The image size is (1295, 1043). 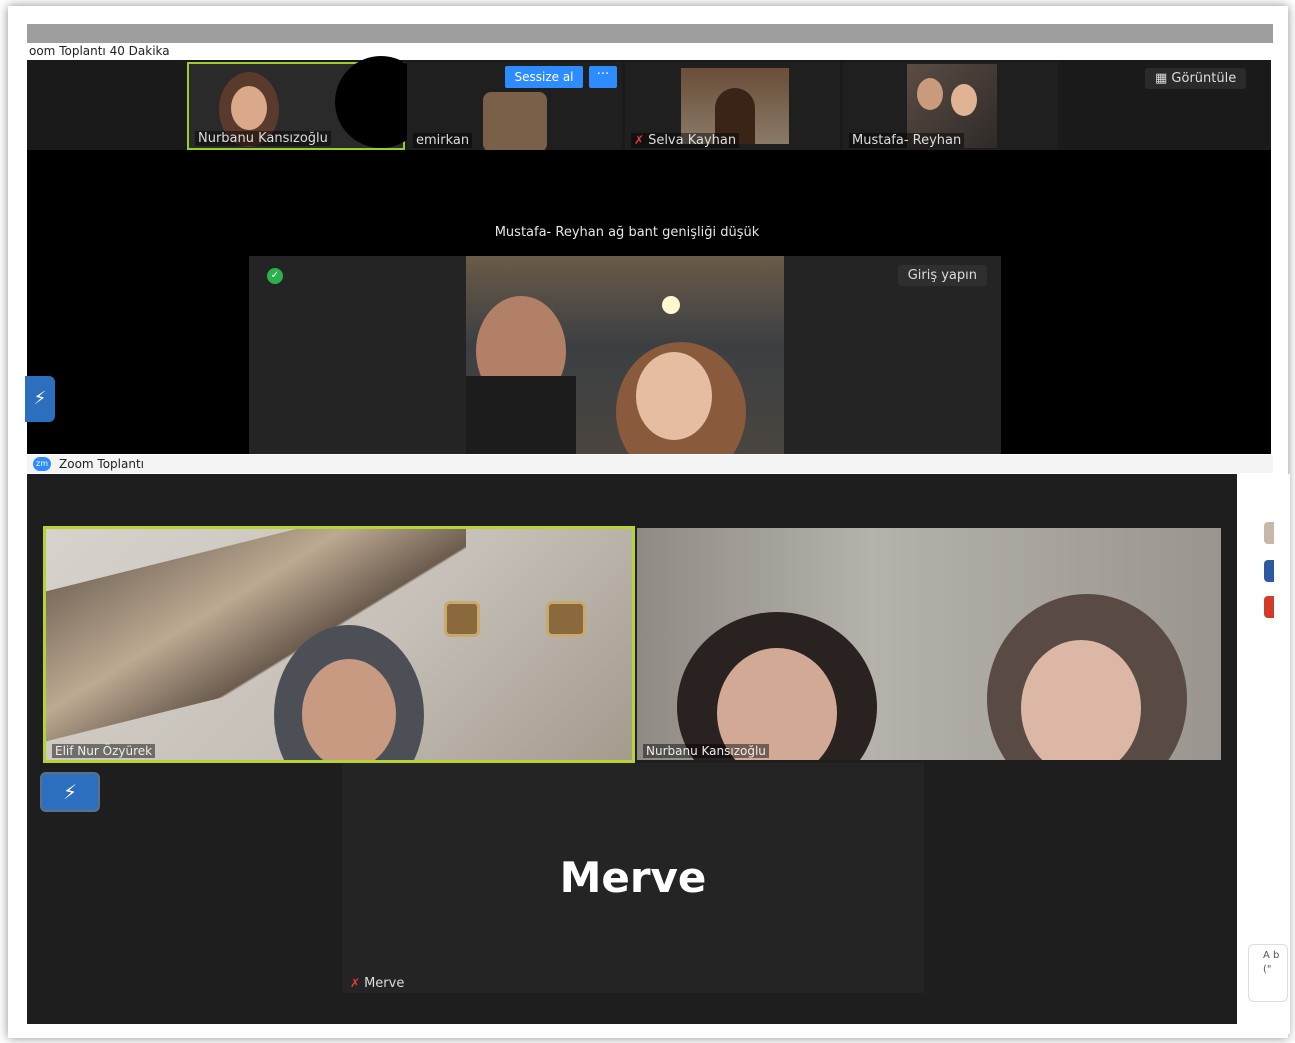 What do you see at coordinates (692, 140) in the screenshot?
I see `participant-name-text: Selva Kayhan` at bounding box center [692, 140].